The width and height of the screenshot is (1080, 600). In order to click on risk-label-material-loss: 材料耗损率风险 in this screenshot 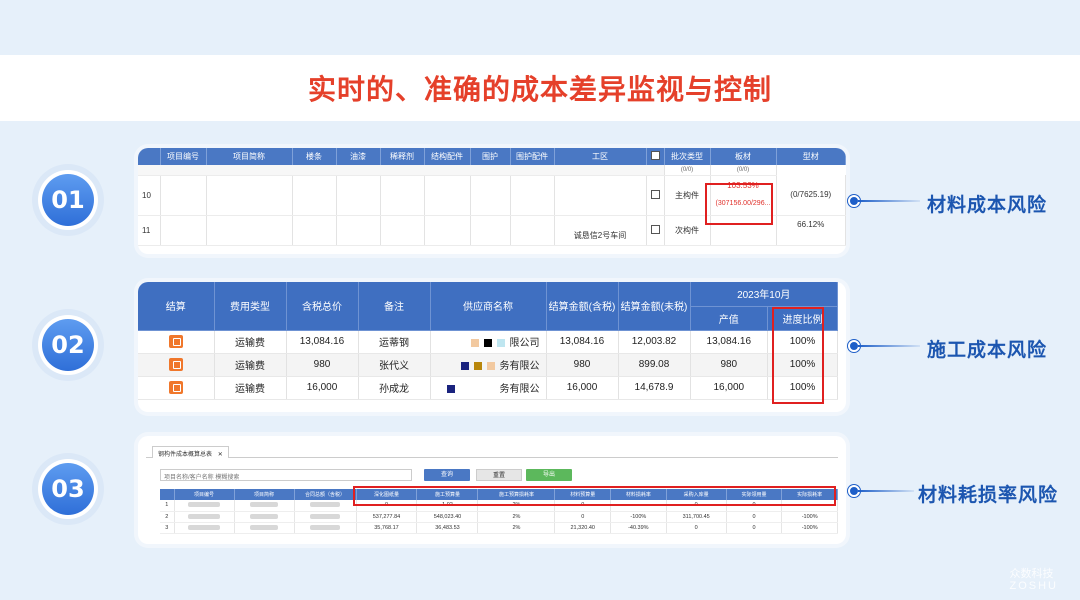, I will do `click(988, 495)`.